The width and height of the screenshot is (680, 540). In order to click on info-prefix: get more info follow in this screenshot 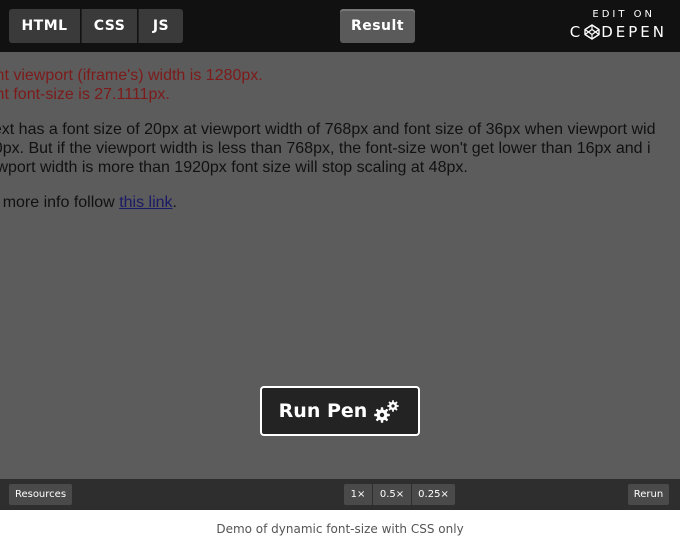, I will do `click(57, 202)`.